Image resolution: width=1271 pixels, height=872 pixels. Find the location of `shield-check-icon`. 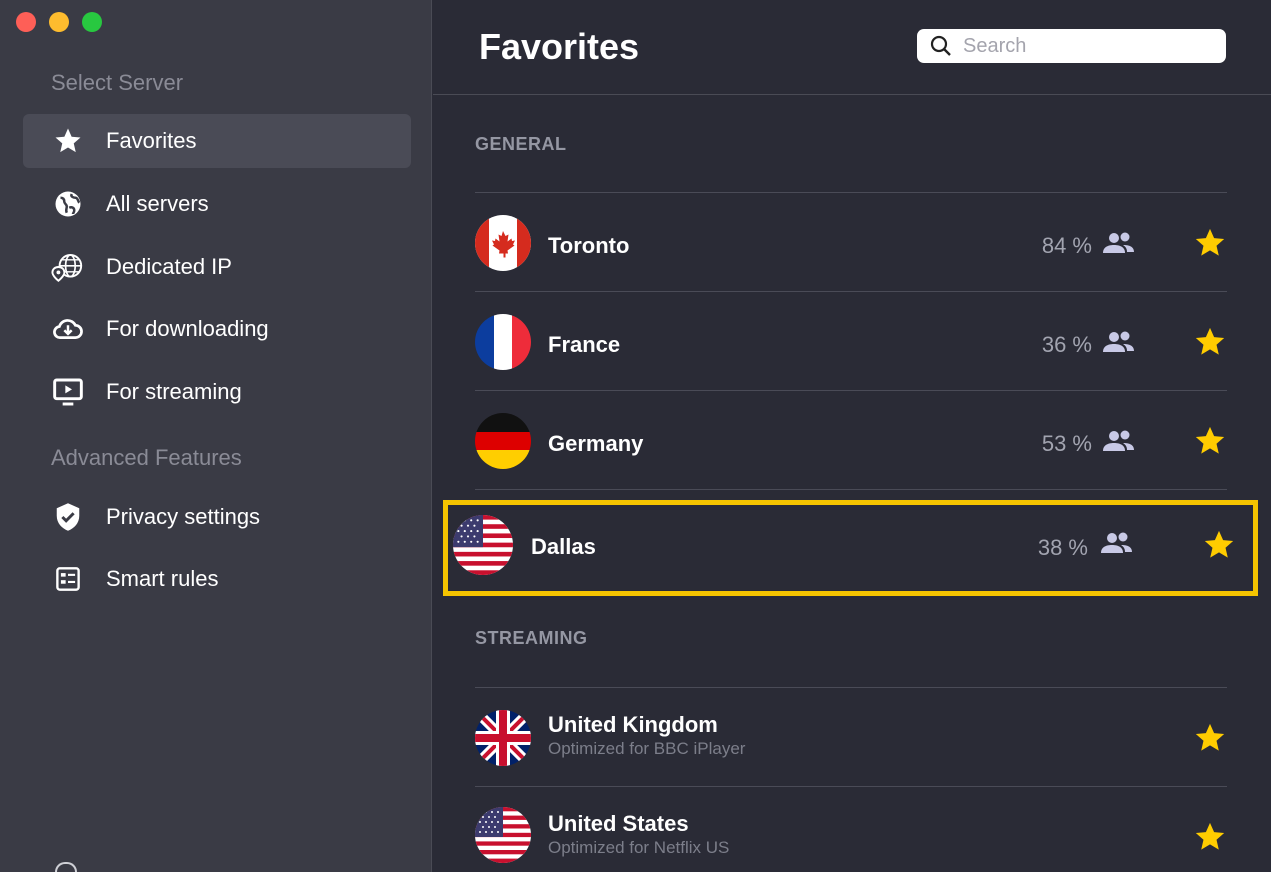

shield-check-icon is located at coordinates (68, 517).